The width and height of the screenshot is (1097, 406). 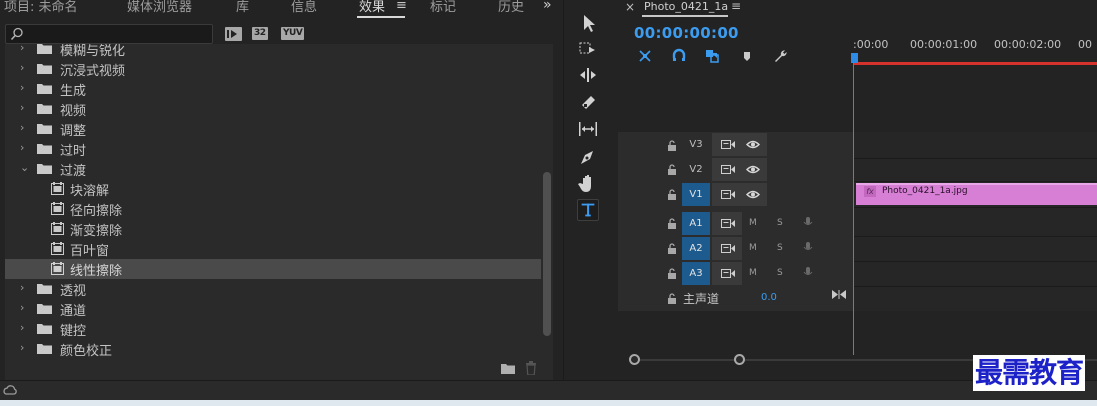 What do you see at coordinates (853, 209) in the screenshot?
I see `playhead-line` at bounding box center [853, 209].